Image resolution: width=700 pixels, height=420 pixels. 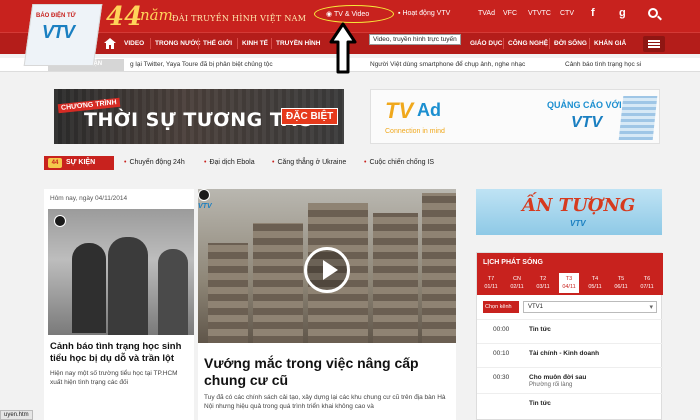 I want to click on event-link: Đại dịch Ebola, so click(x=229, y=162).